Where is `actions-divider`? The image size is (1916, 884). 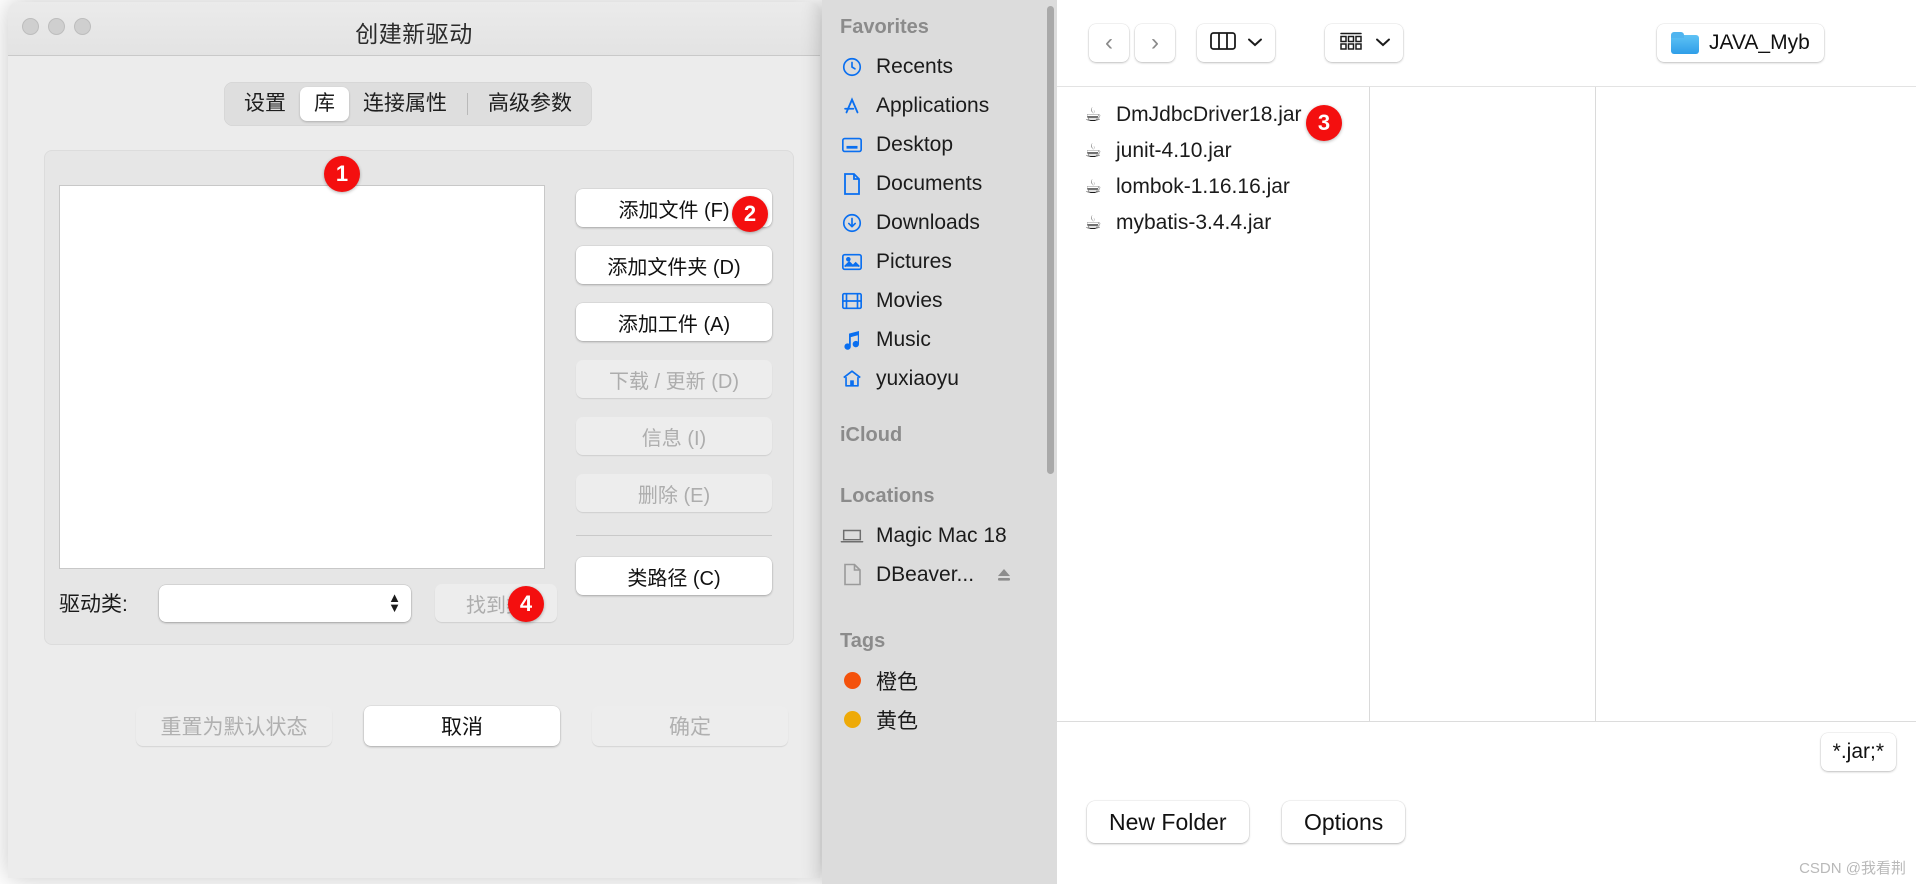 actions-divider is located at coordinates (674, 535).